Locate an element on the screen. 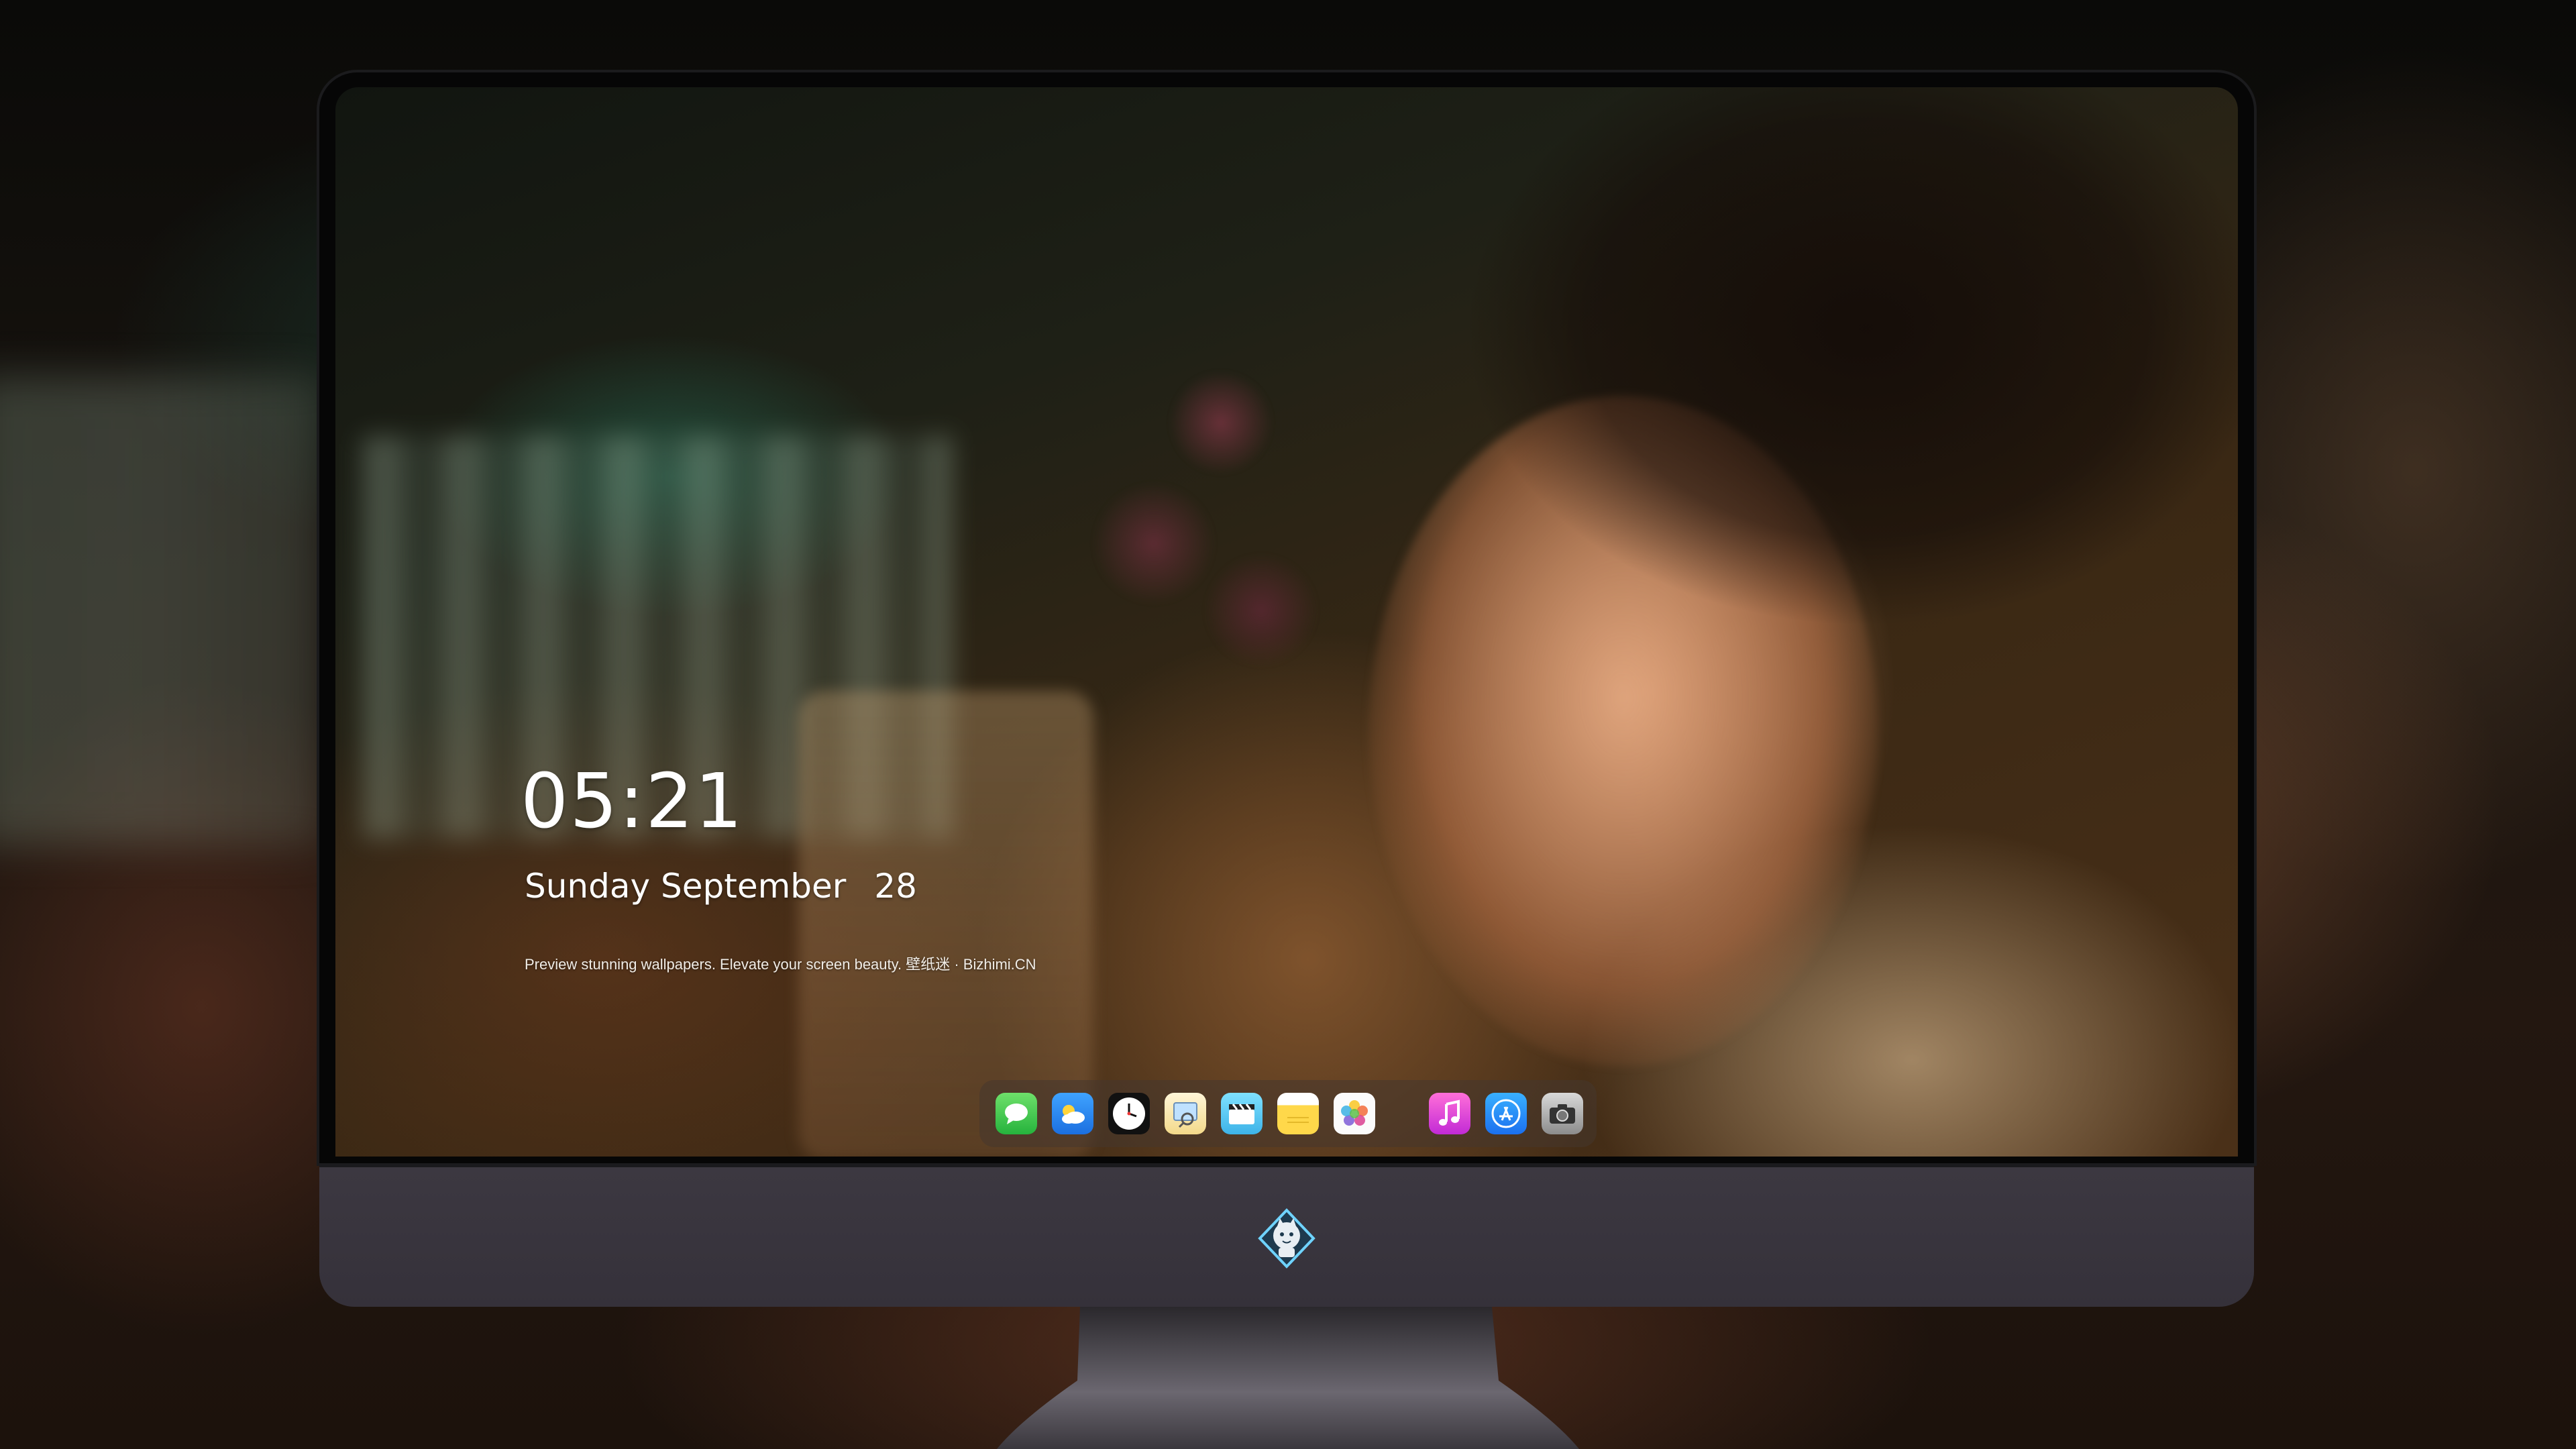 The height and width of the screenshot is (1449, 2576). music-note-icon is located at coordinates (1449, 1113).